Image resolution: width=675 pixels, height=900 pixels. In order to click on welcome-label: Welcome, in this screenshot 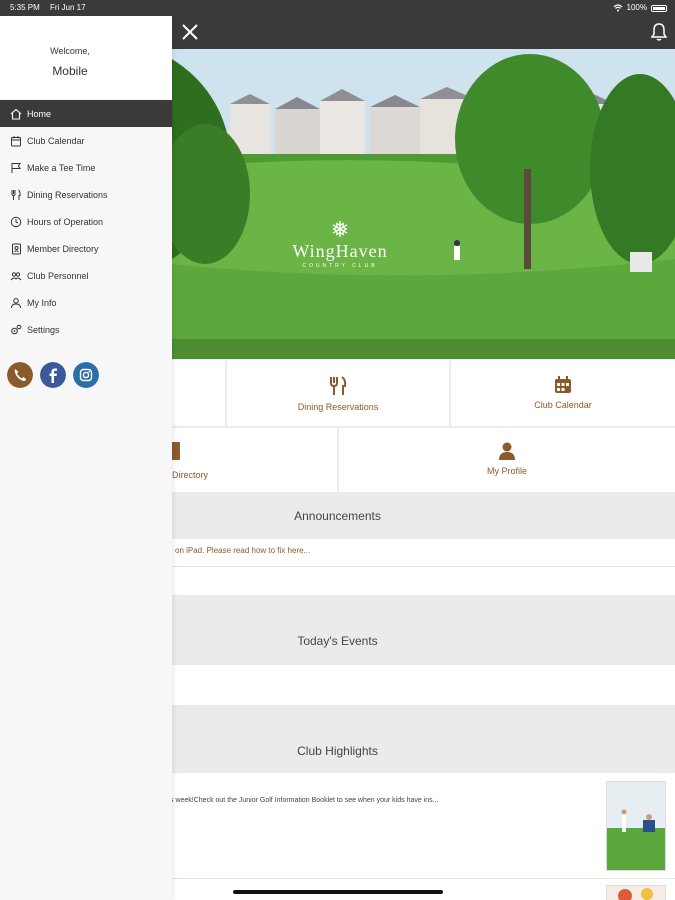, I will do `click(70, 51)`.